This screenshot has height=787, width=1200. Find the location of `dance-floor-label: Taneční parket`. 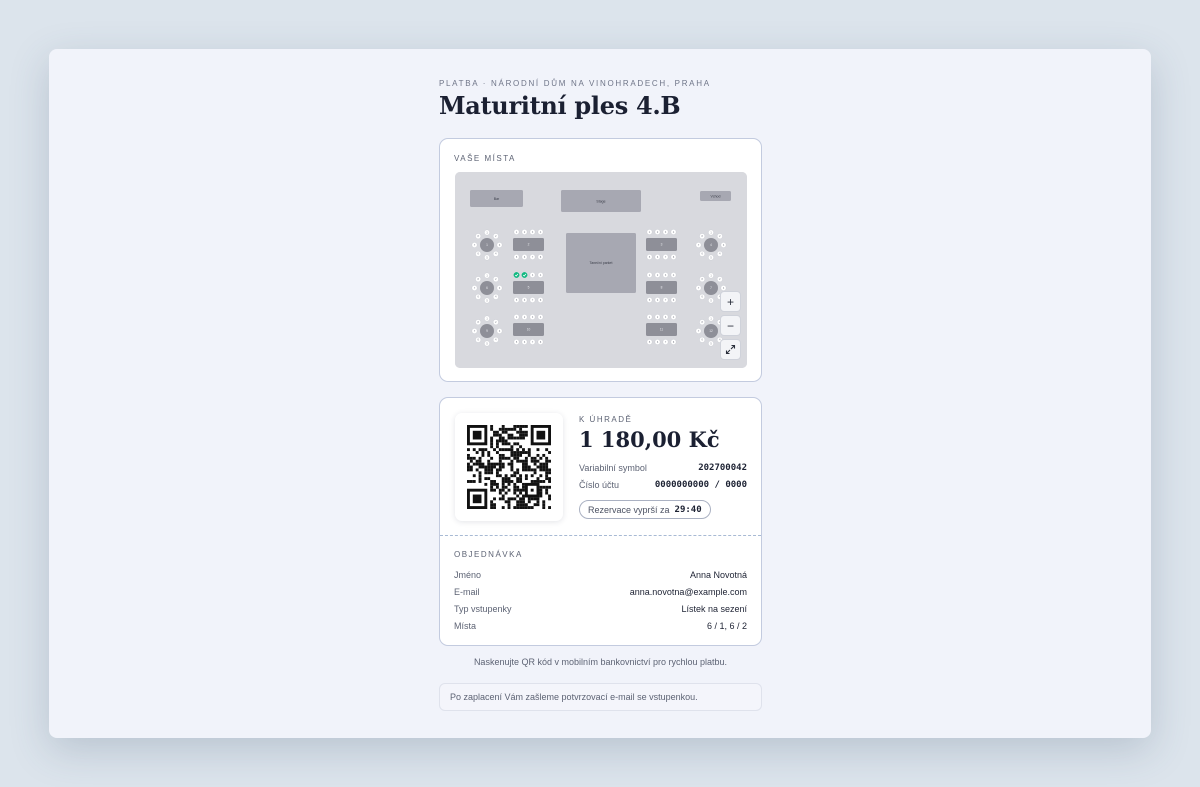

dance-floor-label: Taneční parket is located at coordinates (601, 263).